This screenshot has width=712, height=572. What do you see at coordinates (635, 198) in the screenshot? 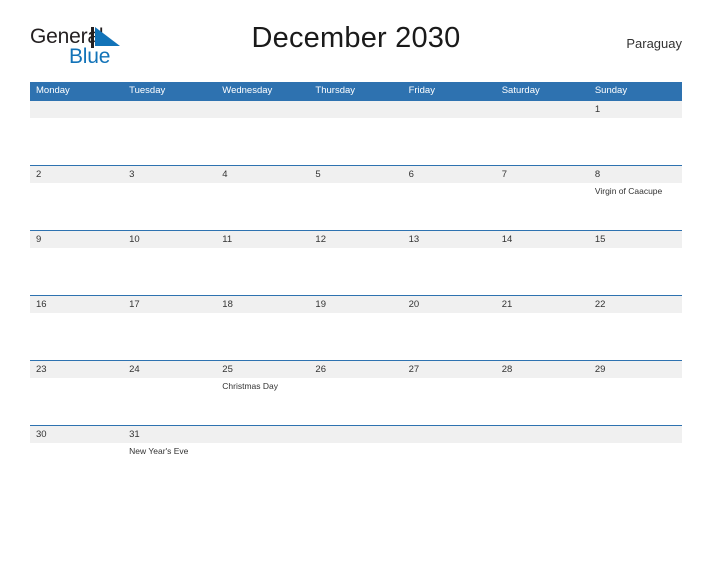
I see `day-cell: 8 Virgin of Caacupe` at bounding box center [635, 198].